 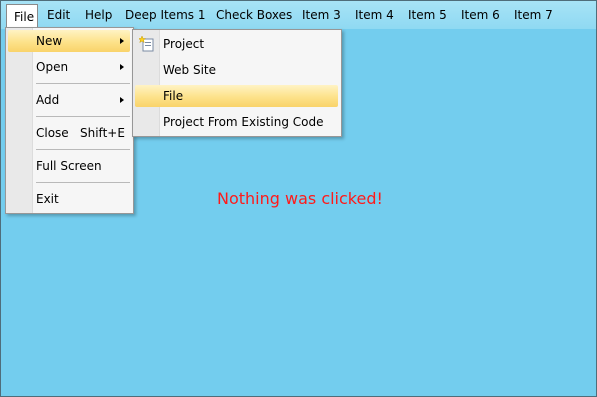 I want to click on menu-item-open: Open, so click(x=69, y=67).